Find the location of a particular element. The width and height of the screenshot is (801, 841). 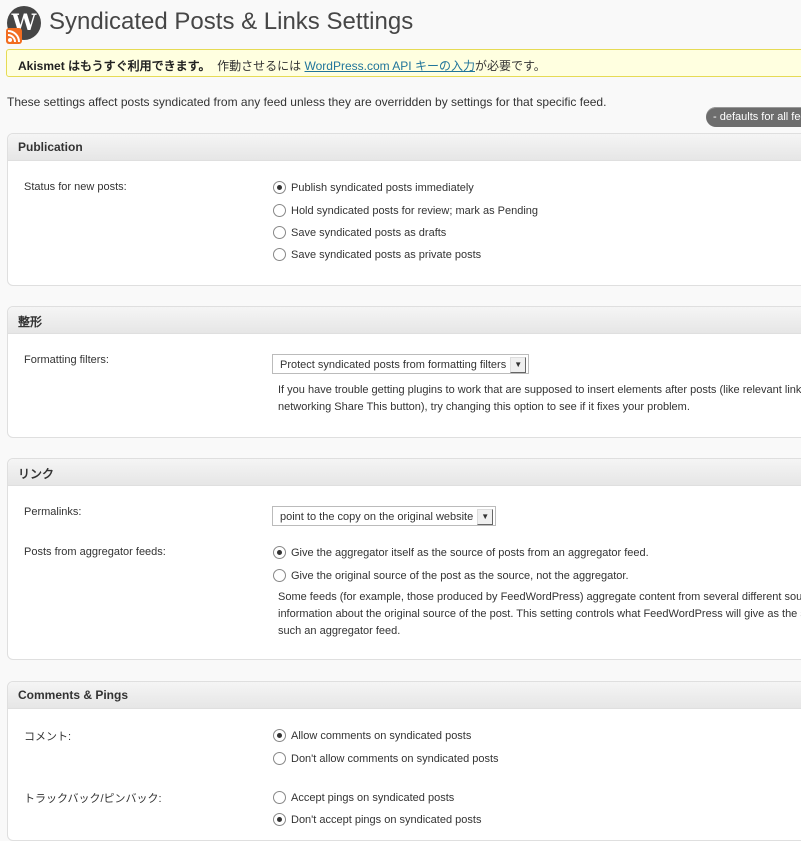

links-title: リンク is located at coordinates (36, 474).